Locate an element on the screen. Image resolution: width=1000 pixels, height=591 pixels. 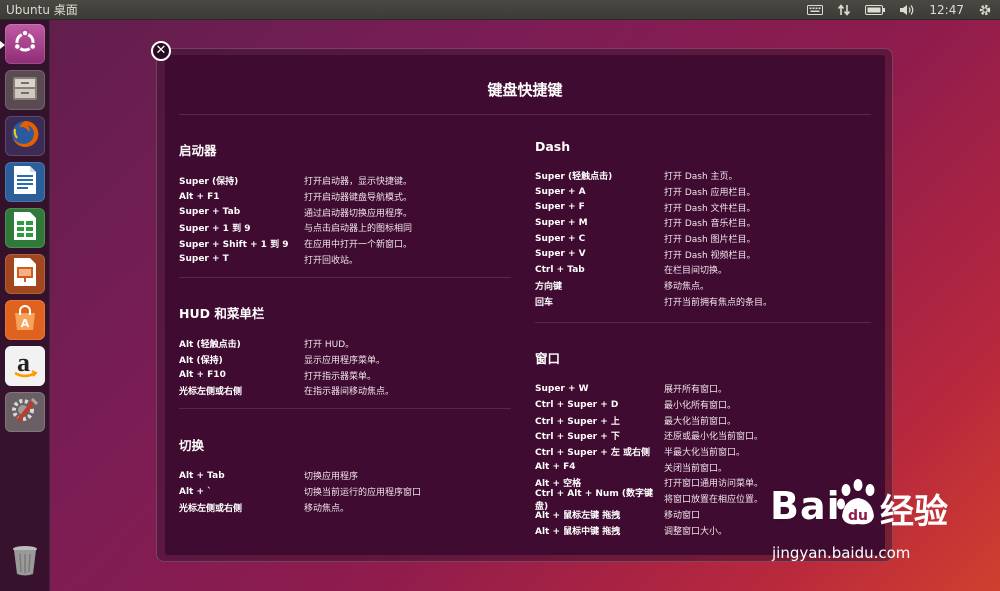
settings-tools-icon is located at coordinates (25, 412).